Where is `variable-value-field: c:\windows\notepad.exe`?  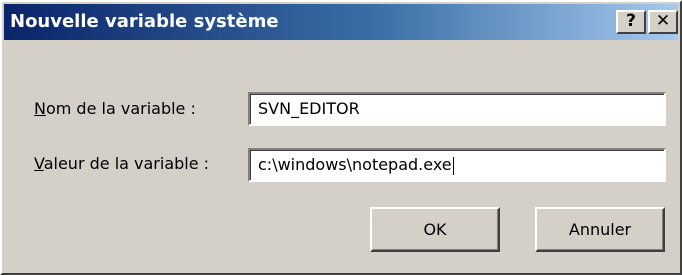 variable-value-field: c:\windows\notepad.exe is located at coordinates (457, 165).